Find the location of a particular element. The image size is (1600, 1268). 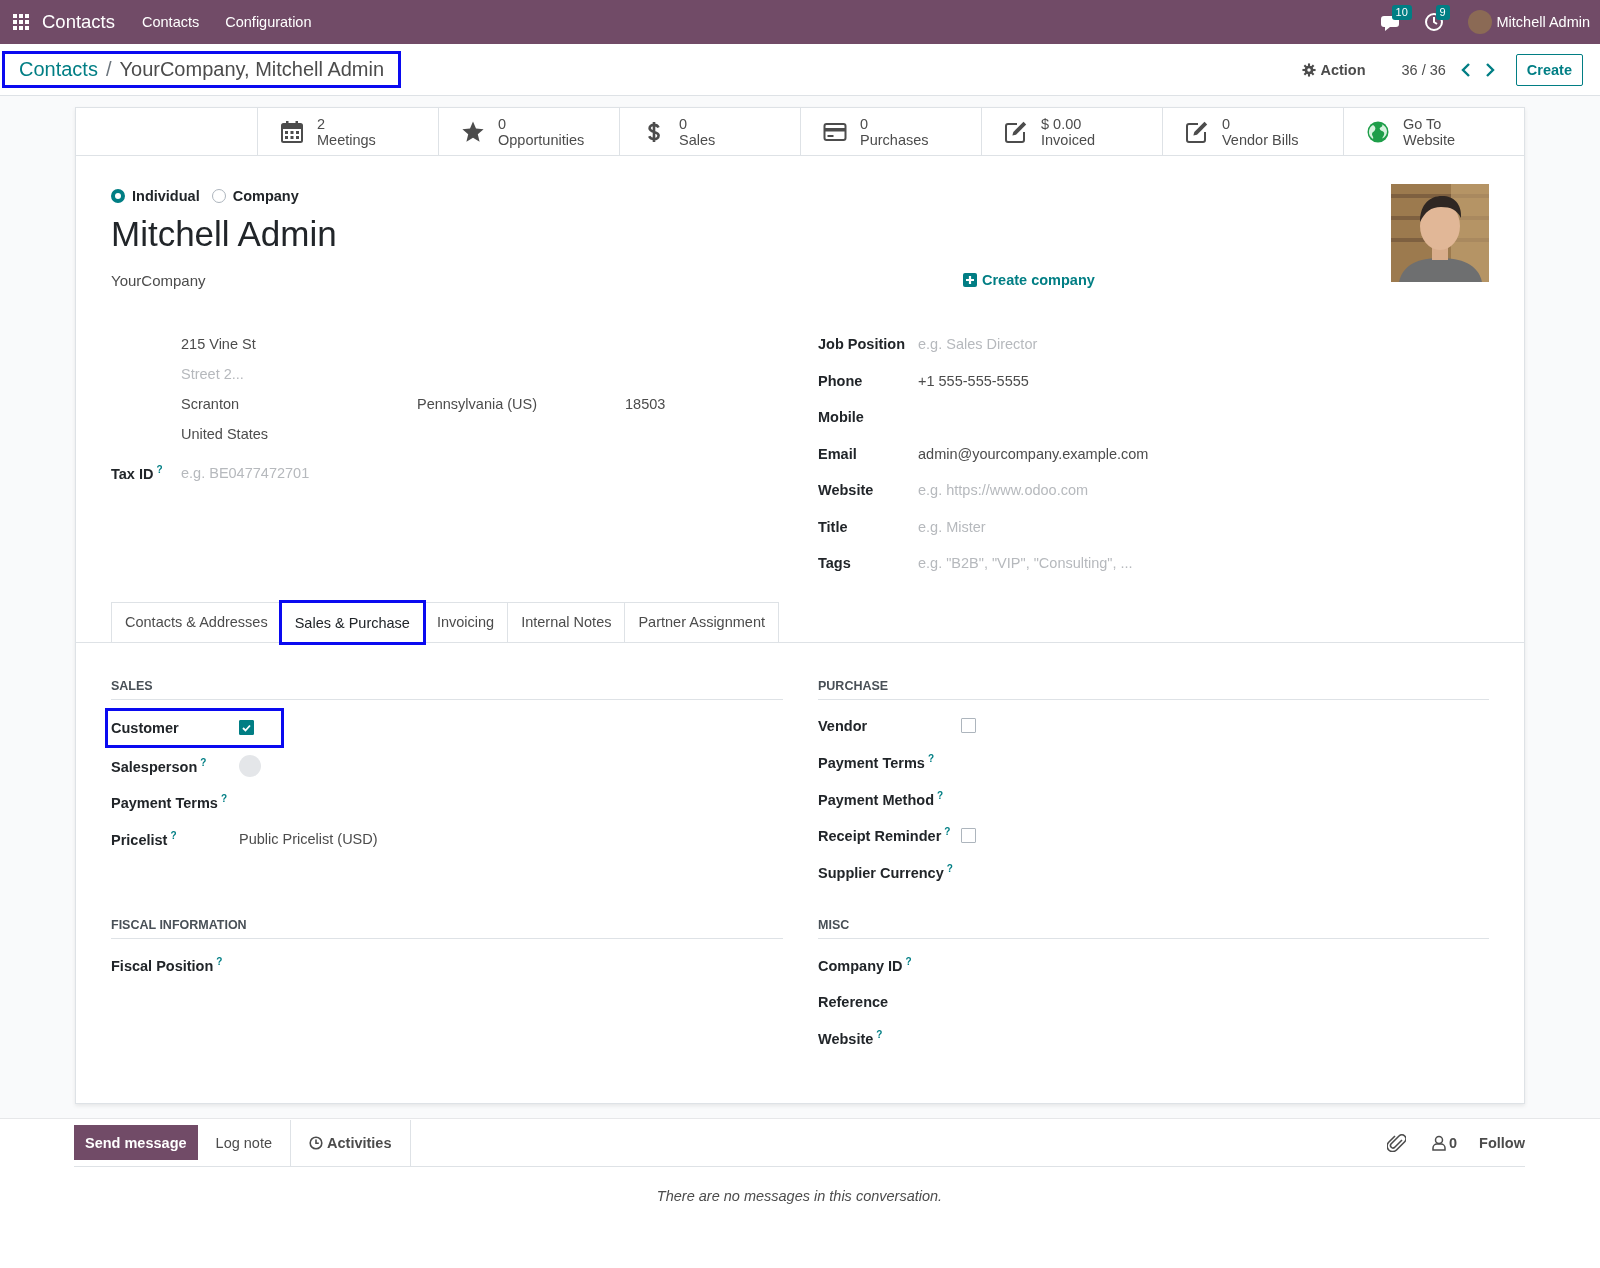

field-label: Email is located at coordinates (838, 453).